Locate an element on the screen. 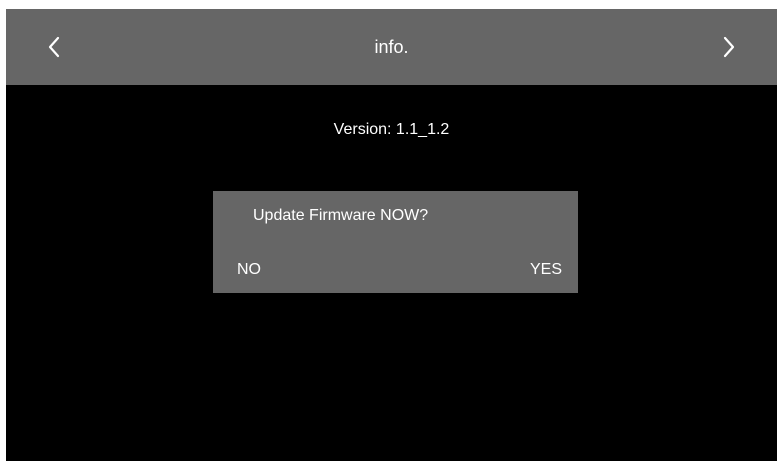  dialog-message: Update Firmware NOW? is located at coordinates (341, 215).